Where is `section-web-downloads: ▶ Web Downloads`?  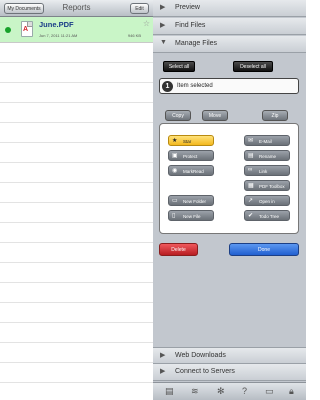
section-web-downloads: ▶ Web Downloads is located at coordinates (229, 355).